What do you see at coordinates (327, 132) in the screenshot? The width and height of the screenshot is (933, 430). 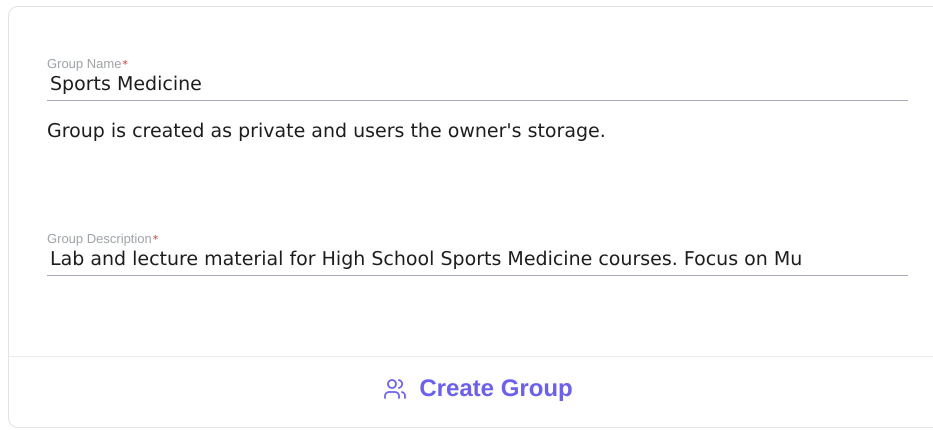 I see `field-note: Group is created as private and users the owner's storage.` at bounding box center [327, 132].